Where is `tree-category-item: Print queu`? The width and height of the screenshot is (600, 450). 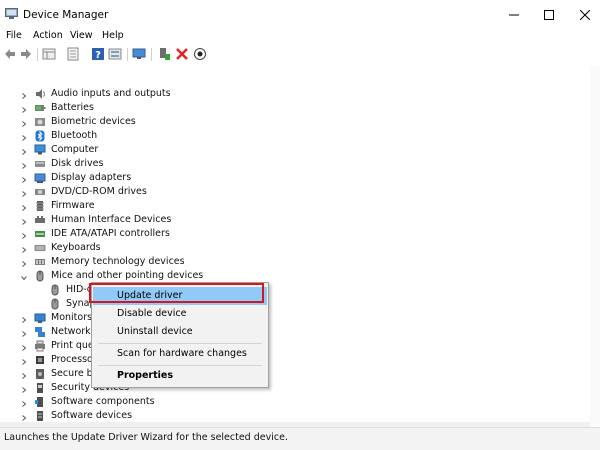 tree-category-item: Print queu is located at coordinates (295, 346).